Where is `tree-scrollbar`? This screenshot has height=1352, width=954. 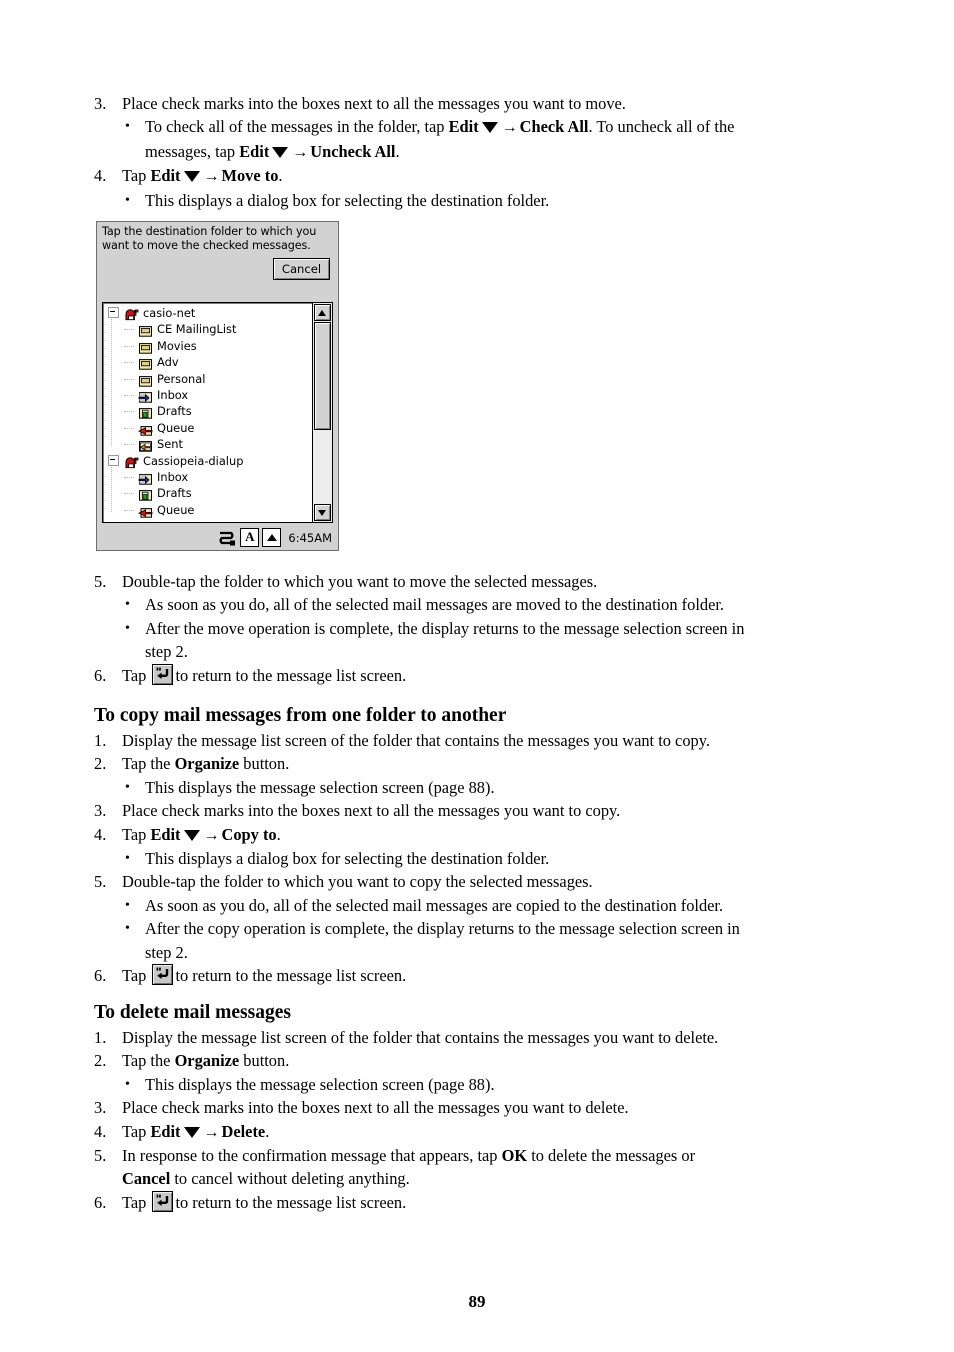
tree-scrollbar is located at coordinates (322, 412).